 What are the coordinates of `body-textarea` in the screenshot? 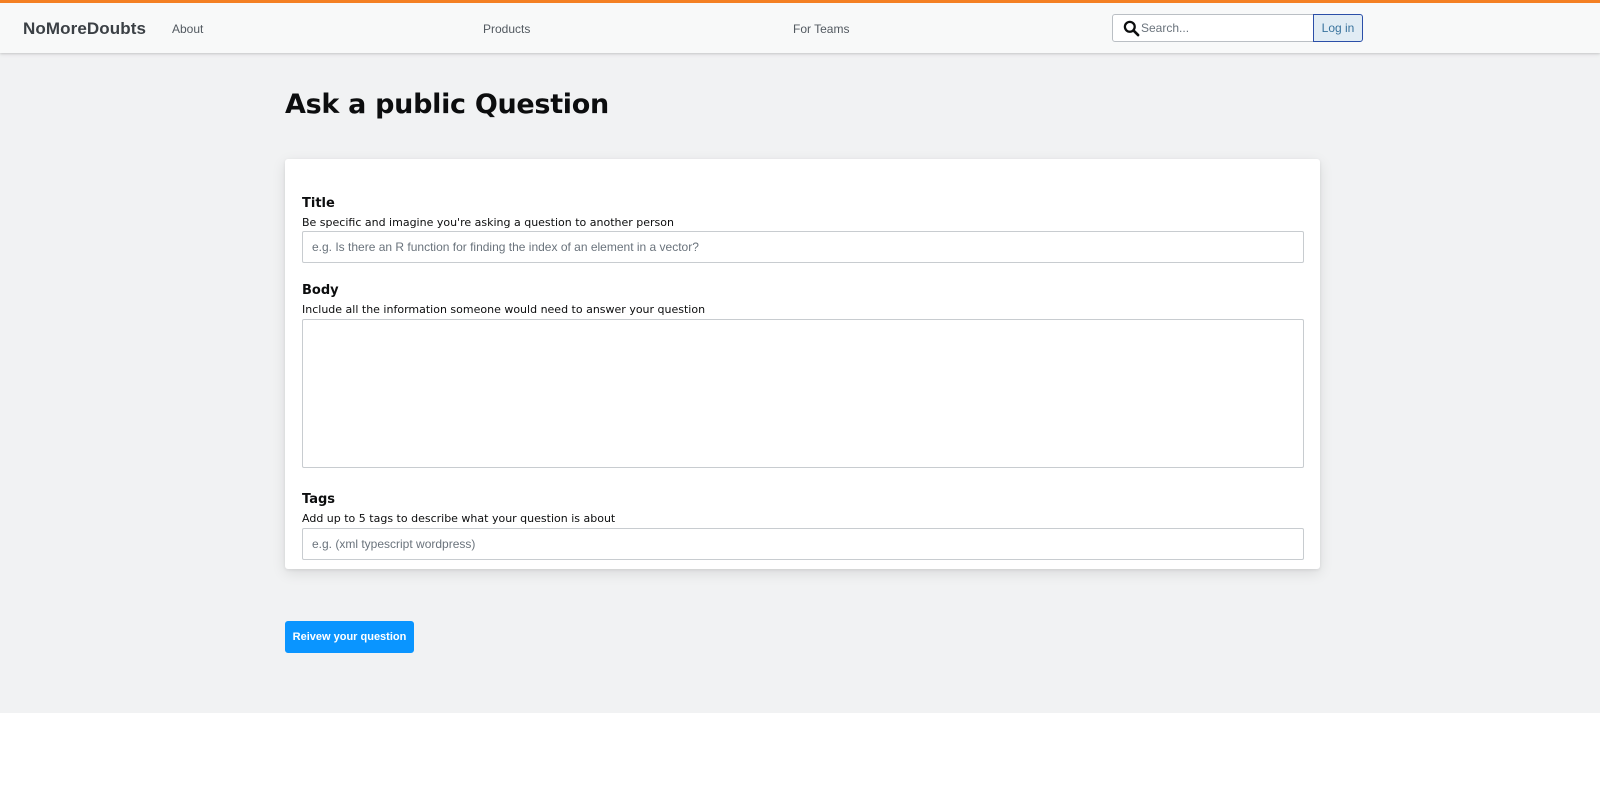 It's located at (803, 393).